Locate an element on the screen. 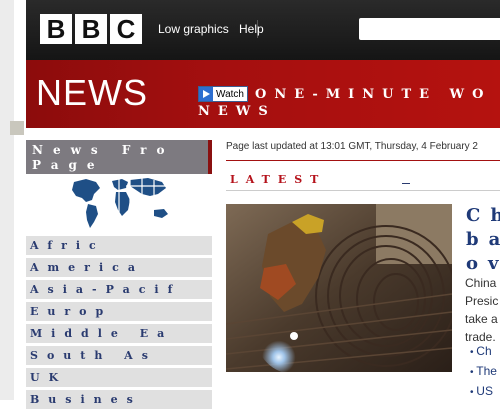  world-map-graphic is located at coordinates (120, 203).